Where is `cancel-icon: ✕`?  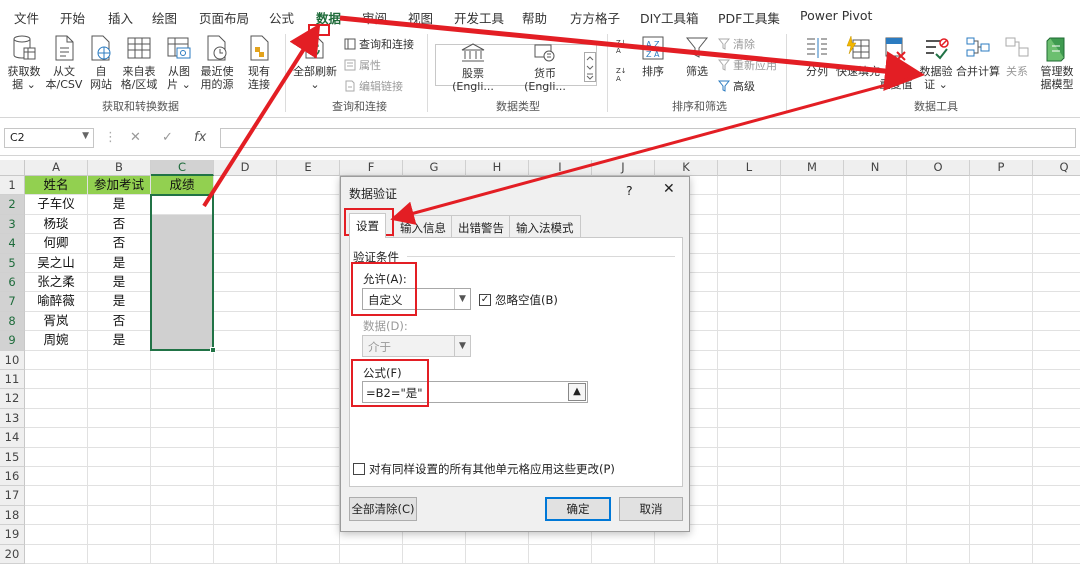 cancel-icon: ✕ is located at coordinates (135, 137).